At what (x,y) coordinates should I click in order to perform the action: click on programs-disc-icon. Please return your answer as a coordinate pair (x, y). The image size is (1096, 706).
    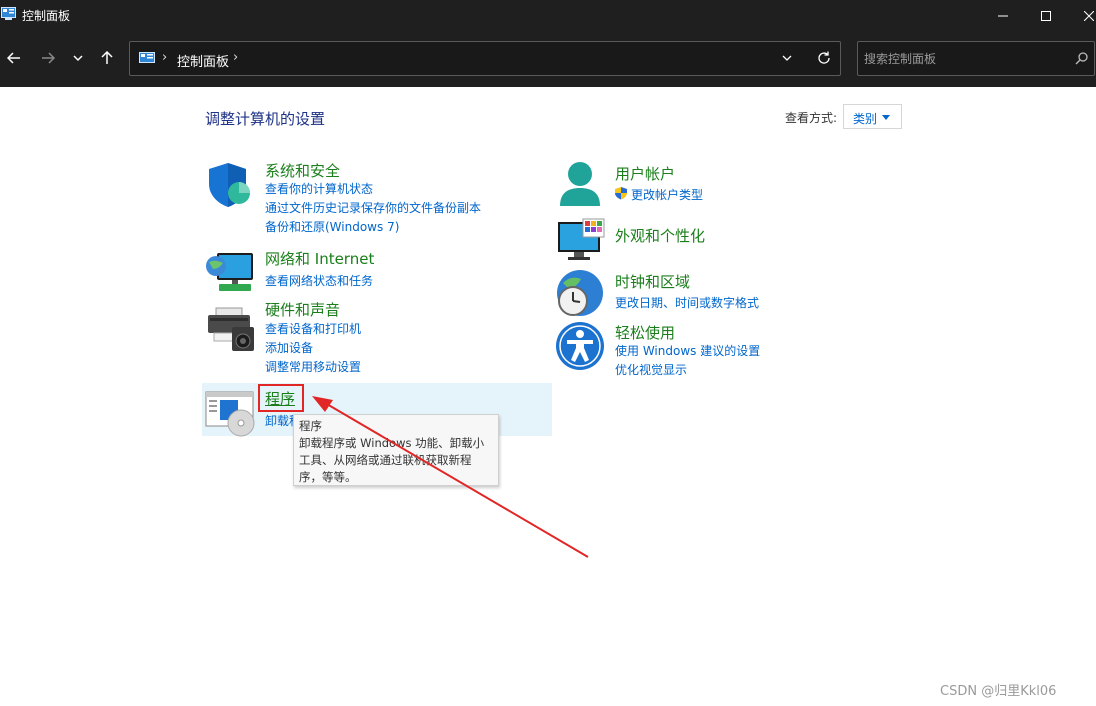
    Looking at the image, I should click on (230, 415).